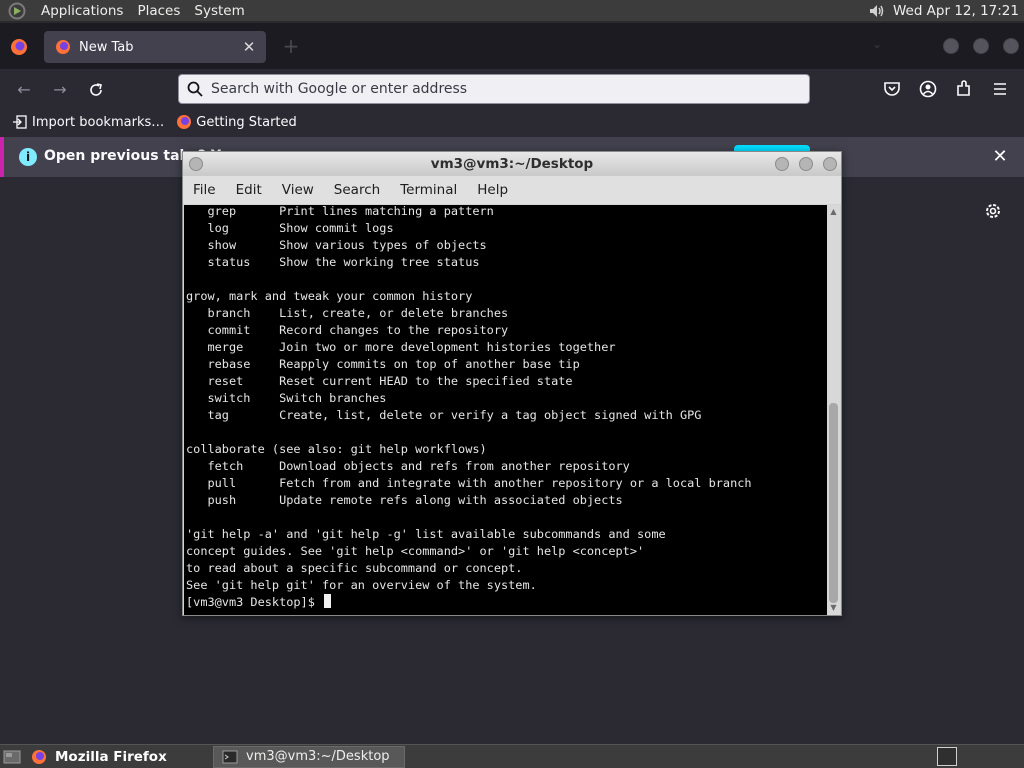 Image resolution: width=1024 pixels, height=768 pixels. I want to click on browser-tabstrip: New Tab ✕ + ⌄, so click(512, 46).